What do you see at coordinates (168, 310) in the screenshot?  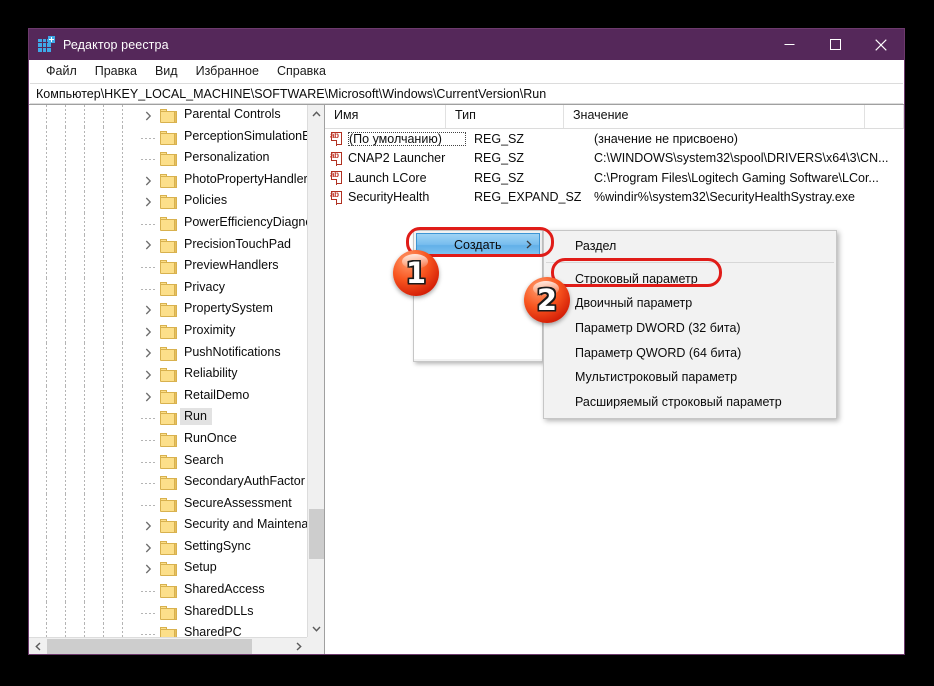 I see `tree-item: PropertySystem` at bounding box center [168, 310].